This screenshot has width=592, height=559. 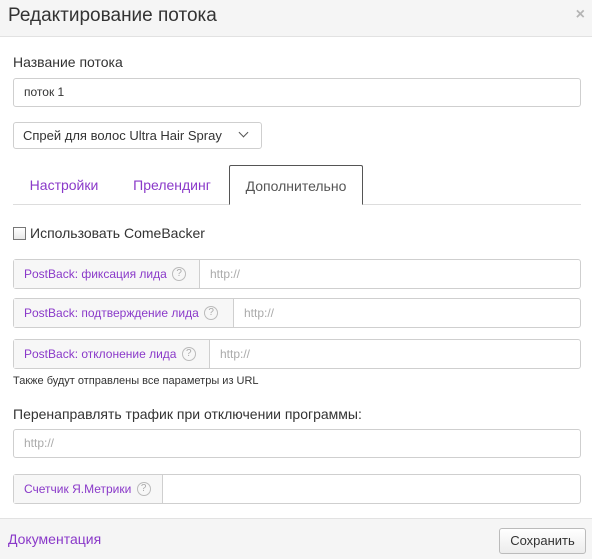 What do you see at coordinates (95, 274) in the screenshot?
I see `postback-lead-label: PostBack: фиксация лида` at bounding box center [95, 274].